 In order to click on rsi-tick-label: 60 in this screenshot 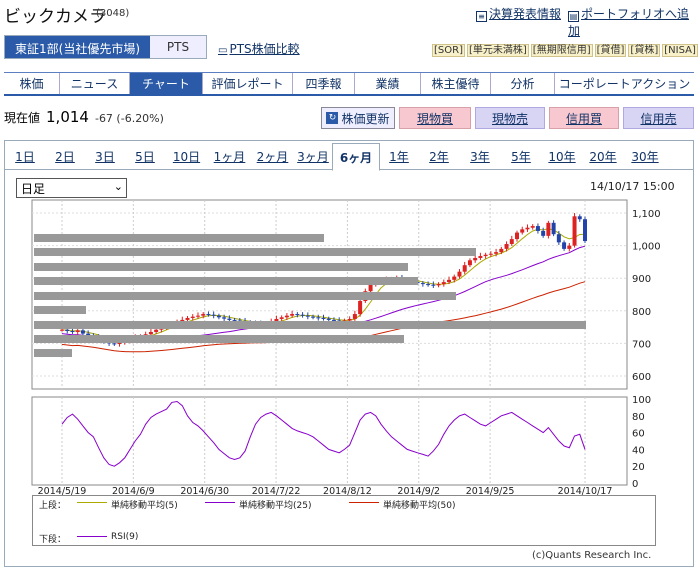, I will do `click(638, 434)`.